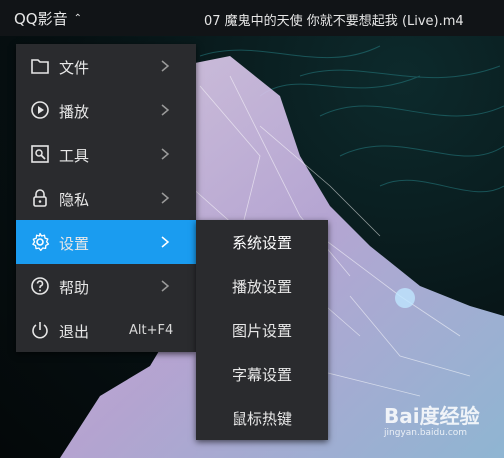 This screenshot has height=458, width=504. I want to click on power-icon, so click(40, 330).